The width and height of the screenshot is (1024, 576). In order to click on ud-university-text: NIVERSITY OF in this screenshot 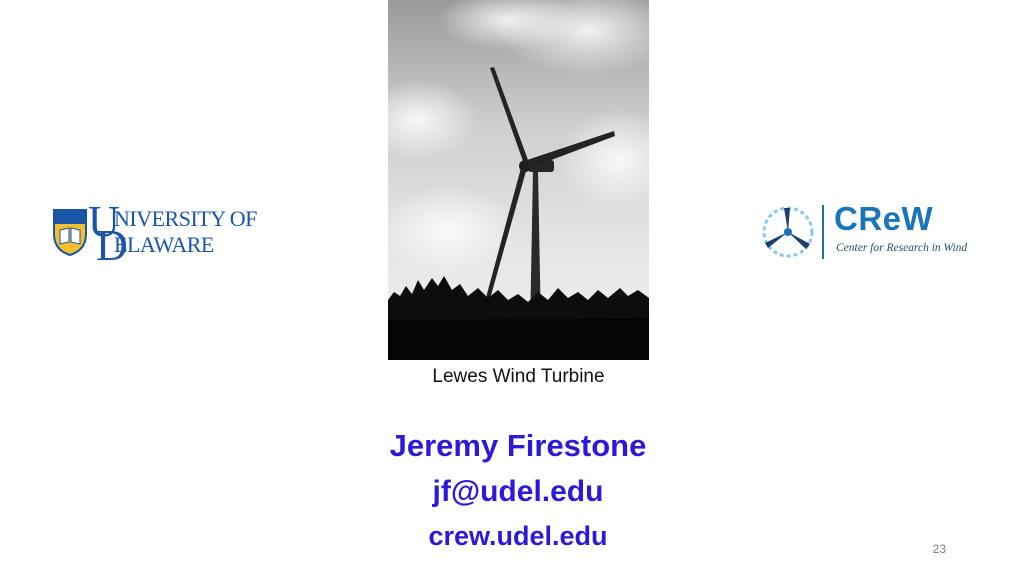, I will do `click(185, 218)`.